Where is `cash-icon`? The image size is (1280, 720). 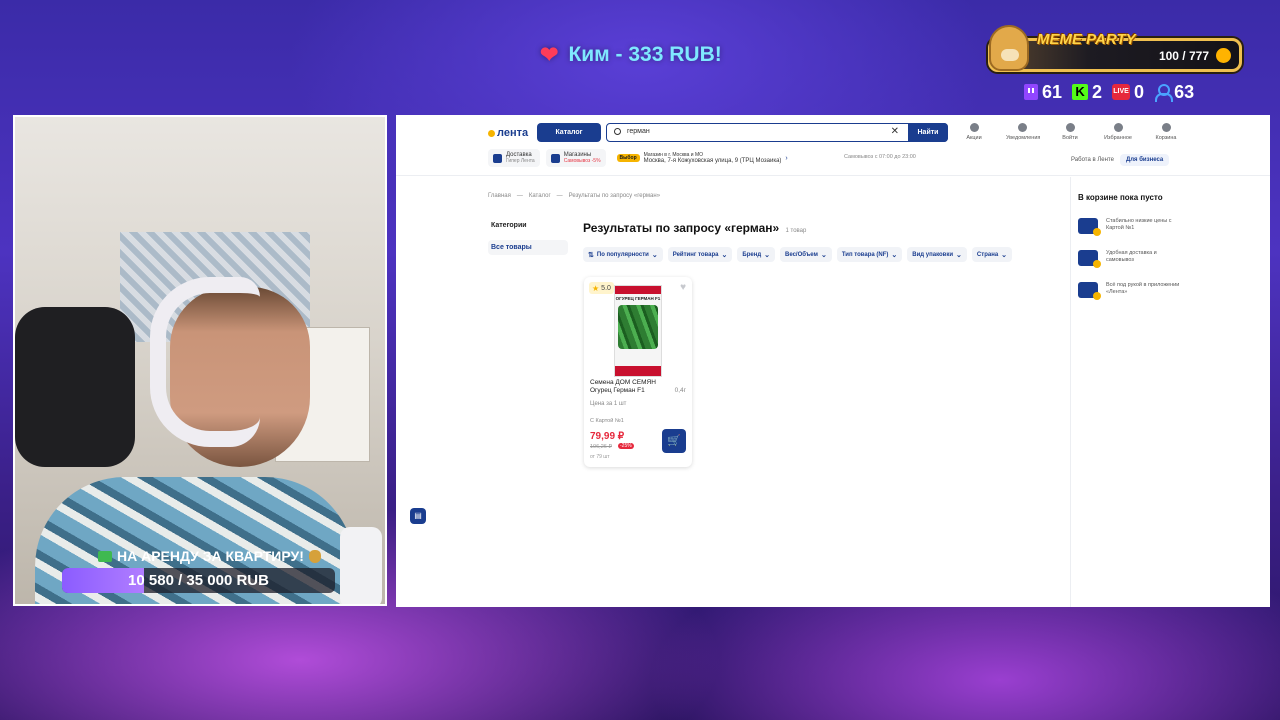 cash-icon is located at coordinates (105, 556).